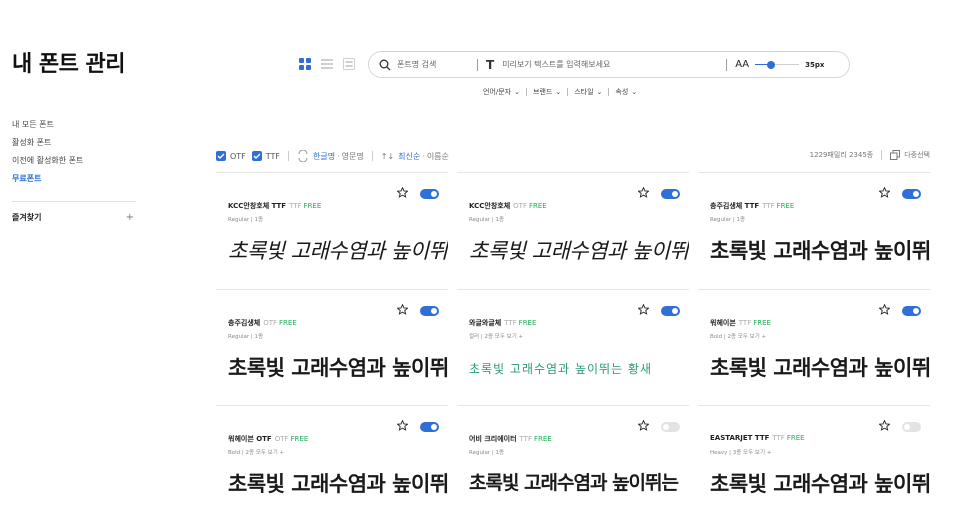 The height and width of the screenshot is (529, 966). Describe the element at coordinates (74, 179) in the screenshot. I see `sidebar-item-free-fonts: 무료폰트` at that location.